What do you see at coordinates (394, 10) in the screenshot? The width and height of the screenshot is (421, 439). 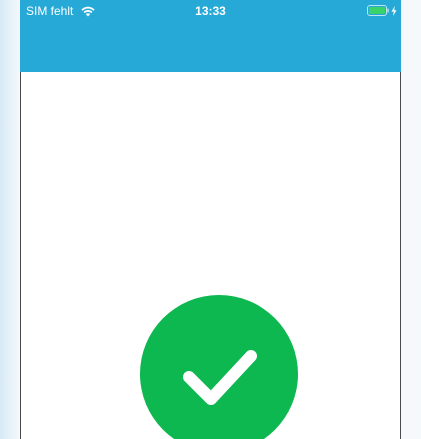 I see `charging-bolt-icon` at bounding box center [394, 10].